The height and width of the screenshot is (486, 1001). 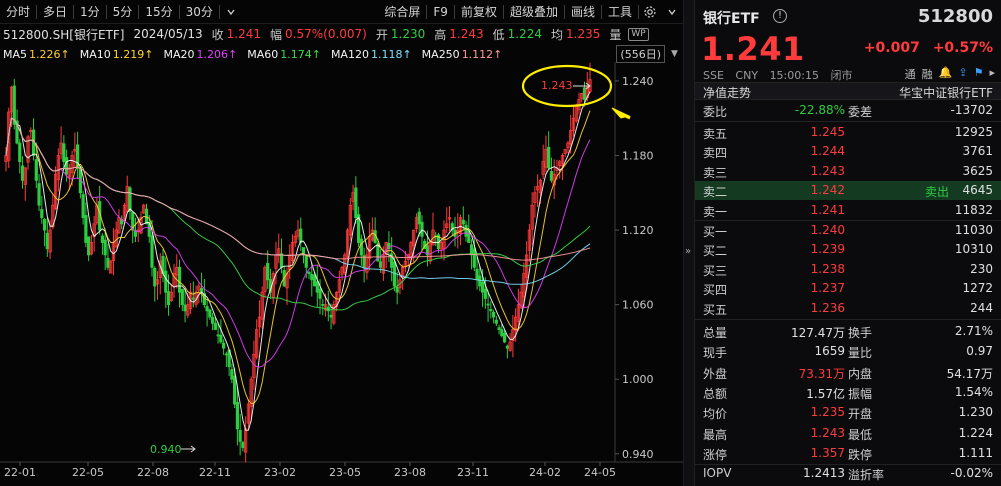 What do you see at coordinates (975, 412) in the screenshot?
I see `stat-value: 1.230` at bounding box center [975, 412].